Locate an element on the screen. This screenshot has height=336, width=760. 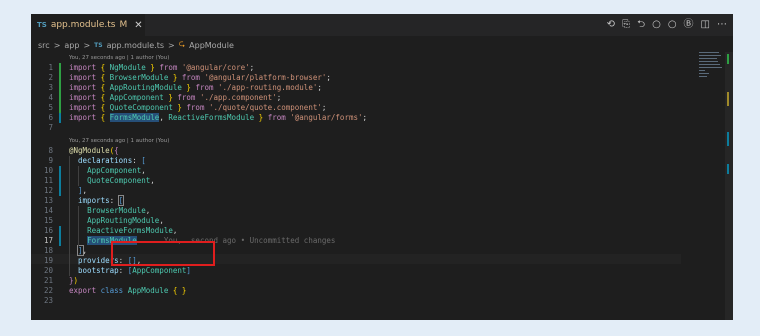
line-number: 16 is located at coordinates (48, 230).